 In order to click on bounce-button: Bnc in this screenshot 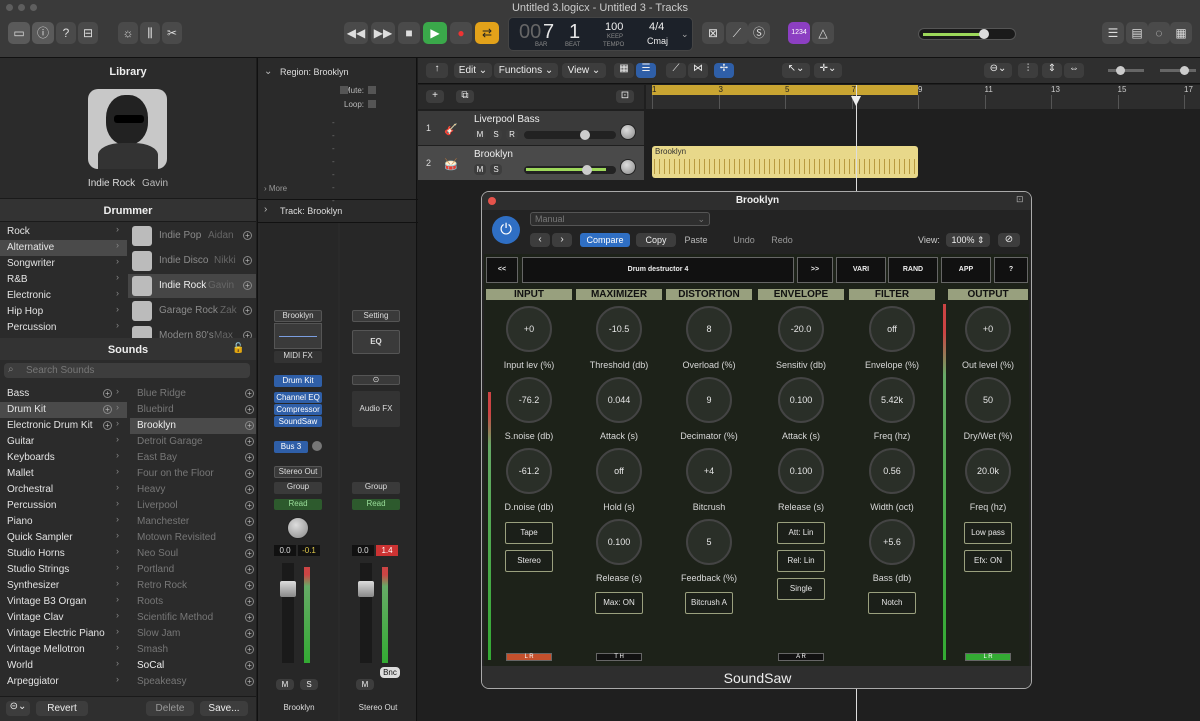, I will do `click(390, 672)`.